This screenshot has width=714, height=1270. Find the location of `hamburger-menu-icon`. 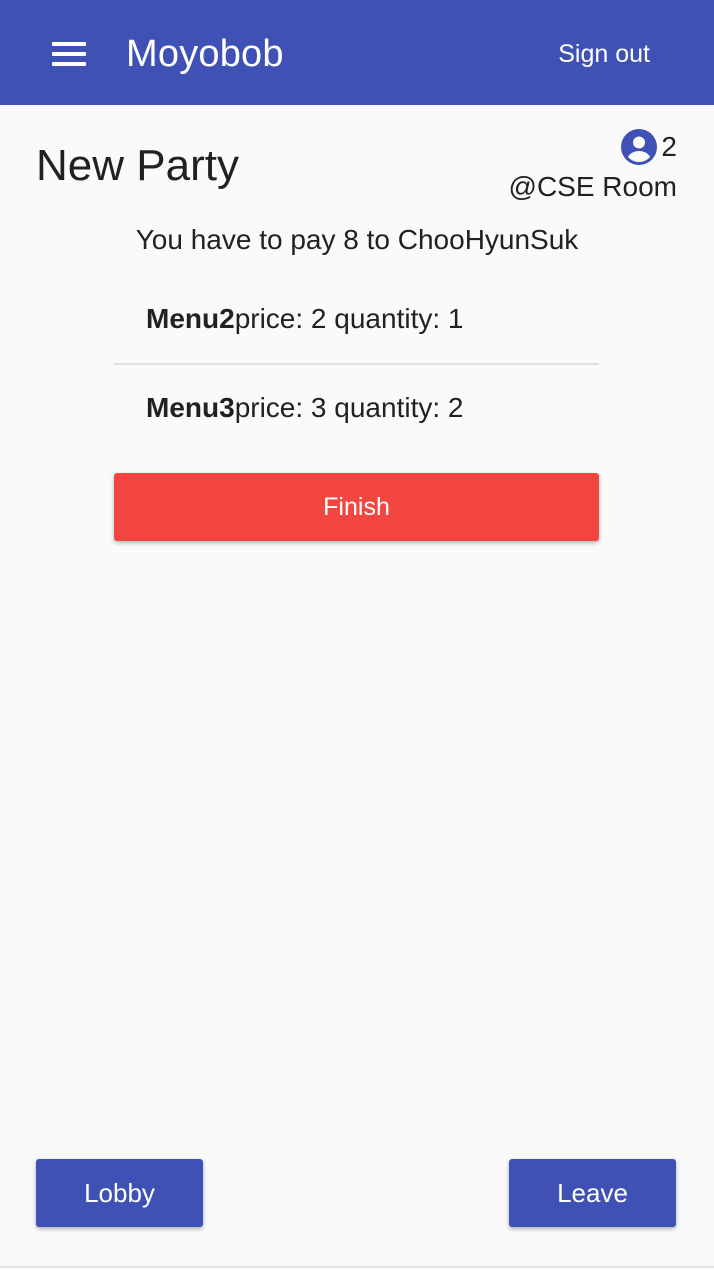

hamburger-menu-icon is located at coordinates (68, 54).